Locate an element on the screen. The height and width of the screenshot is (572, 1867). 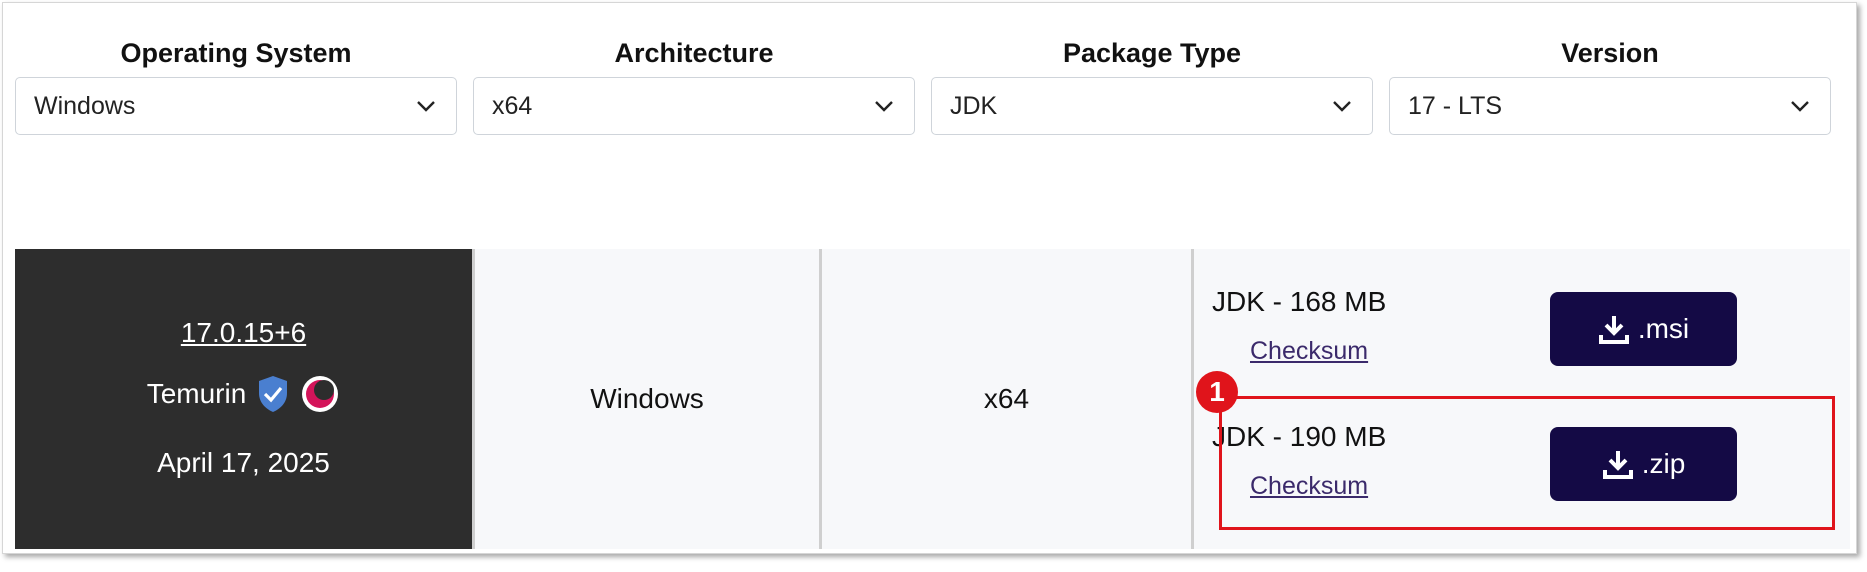
vendor-line: Temurin is located at coordinates (243, 394).